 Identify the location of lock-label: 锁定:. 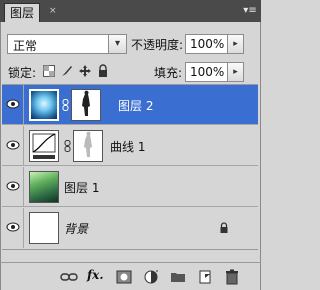
(22, 73).